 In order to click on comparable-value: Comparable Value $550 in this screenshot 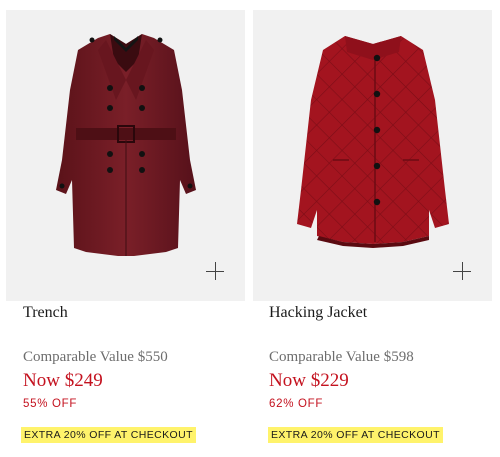, I will do `click(95, 357)`.